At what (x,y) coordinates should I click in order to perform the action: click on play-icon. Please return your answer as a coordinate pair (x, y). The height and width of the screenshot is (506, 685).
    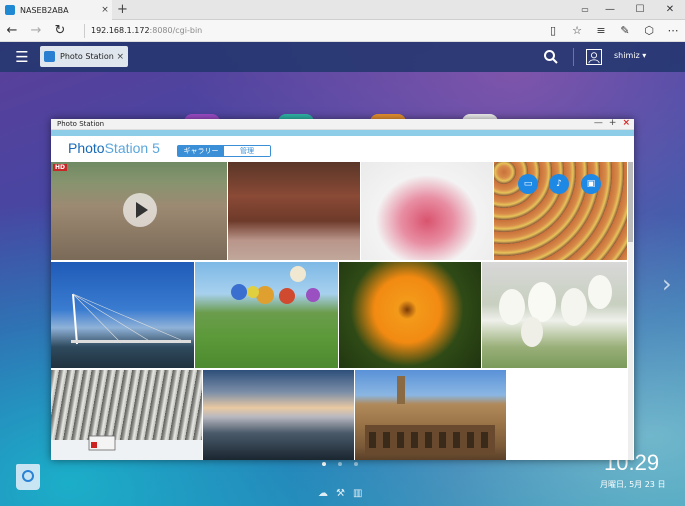
    Looking at the image, I should click on (140, 210).